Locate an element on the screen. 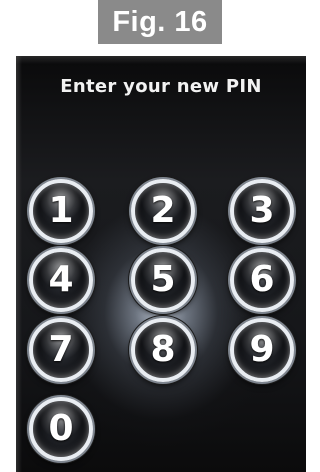 The image size is (320, 472). keypad-key-9: 9 is located at coordinates (262, 350).